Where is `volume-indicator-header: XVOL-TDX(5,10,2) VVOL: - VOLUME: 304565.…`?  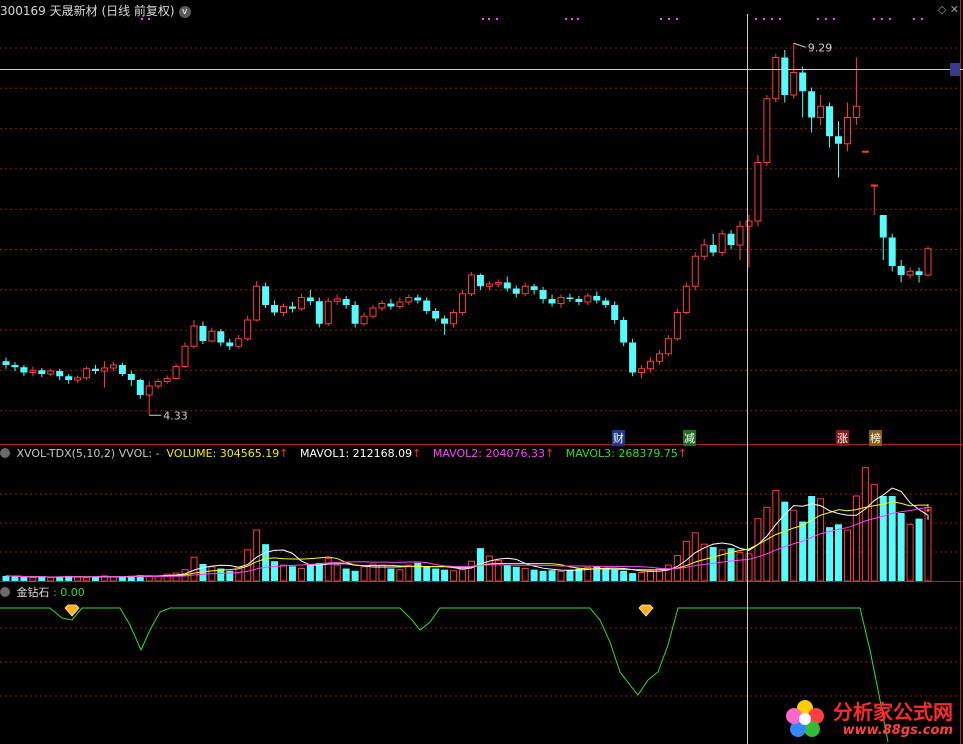
volume-indicator-header: XVOL-TDX(5,10,2) VVOL: - VOLUME: 304565.… is located at coordinates (347, 453).